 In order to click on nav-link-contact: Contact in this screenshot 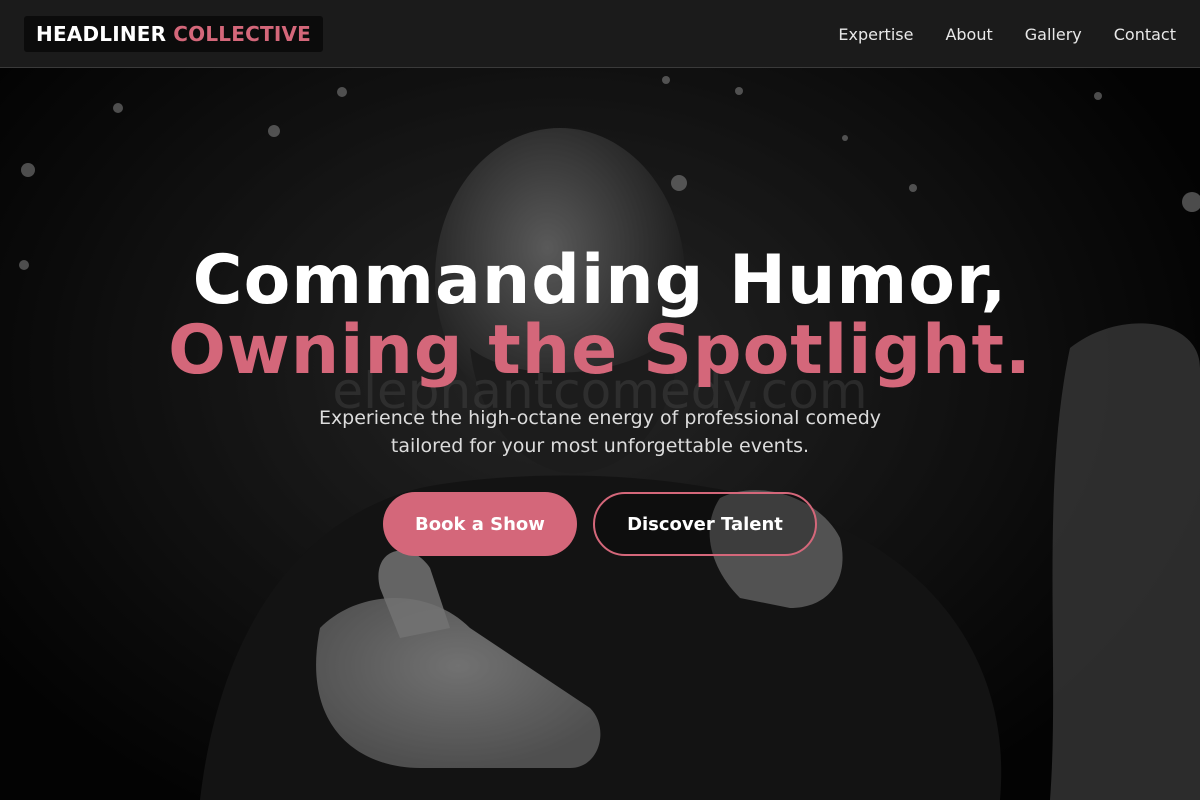, I will do `click(1145, 34)`.